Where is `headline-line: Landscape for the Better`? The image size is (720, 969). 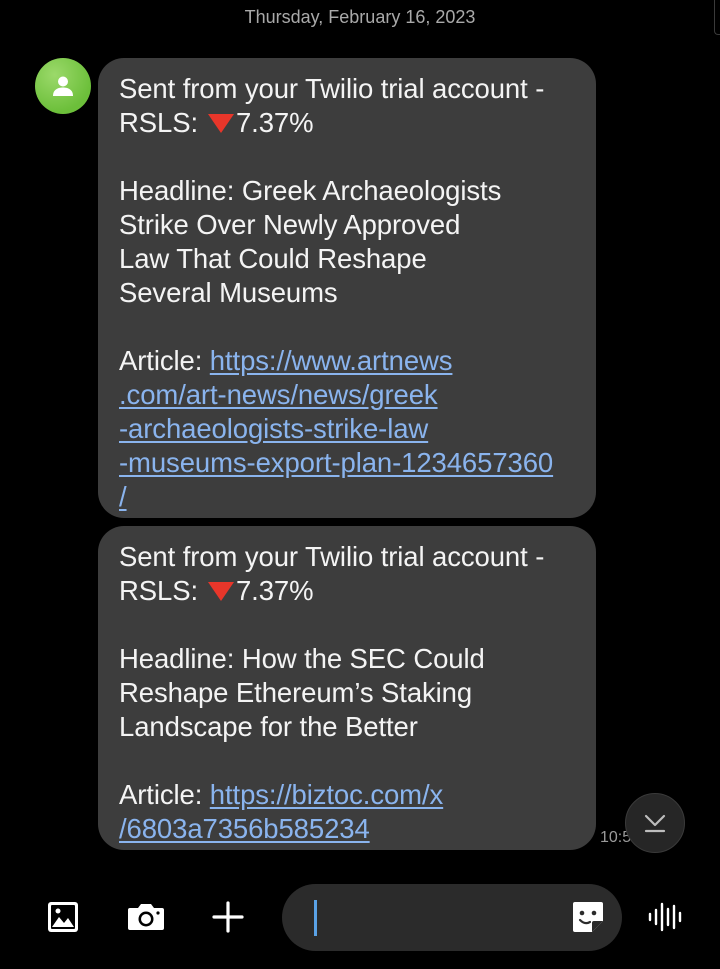
headline-line: Landscape for the Better is located at coordinates (268, 726).